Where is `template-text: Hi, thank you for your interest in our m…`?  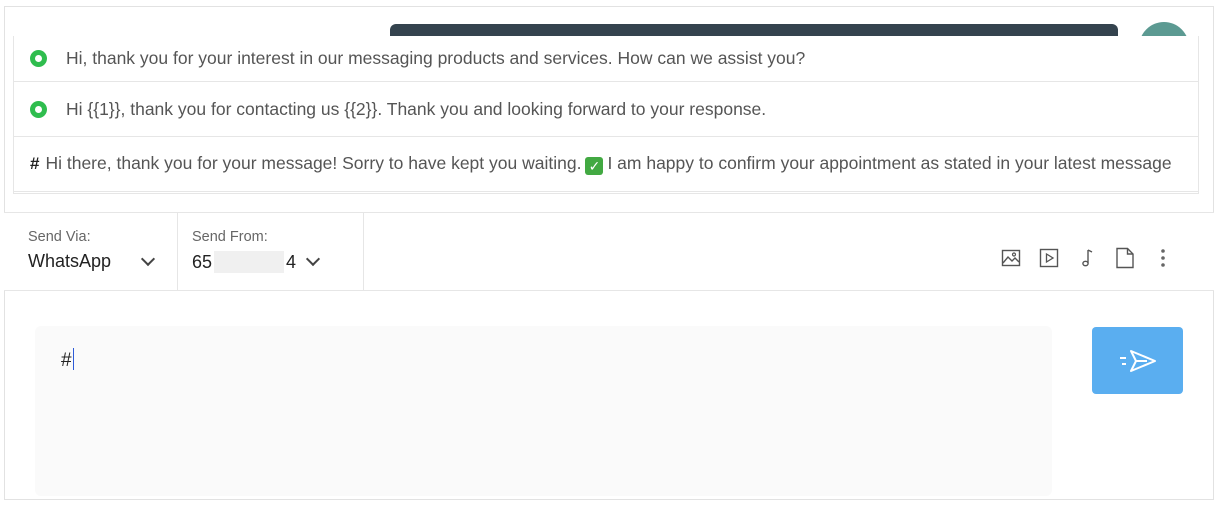
template-text: Hi, thank you for your interest in our m… is located at coordinates (436, 58).